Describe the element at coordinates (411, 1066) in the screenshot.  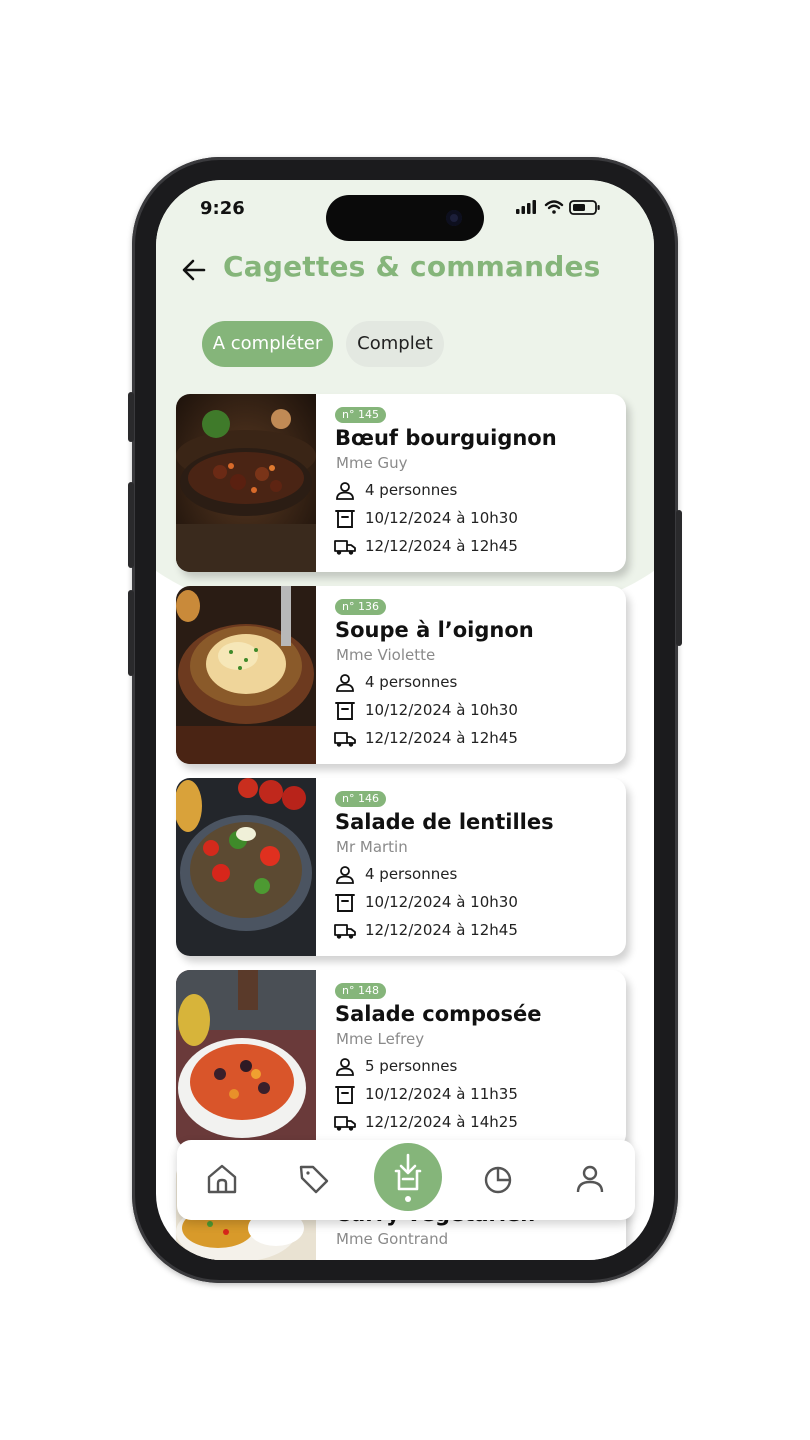
I see `people-count: 5 personnes` at that location.